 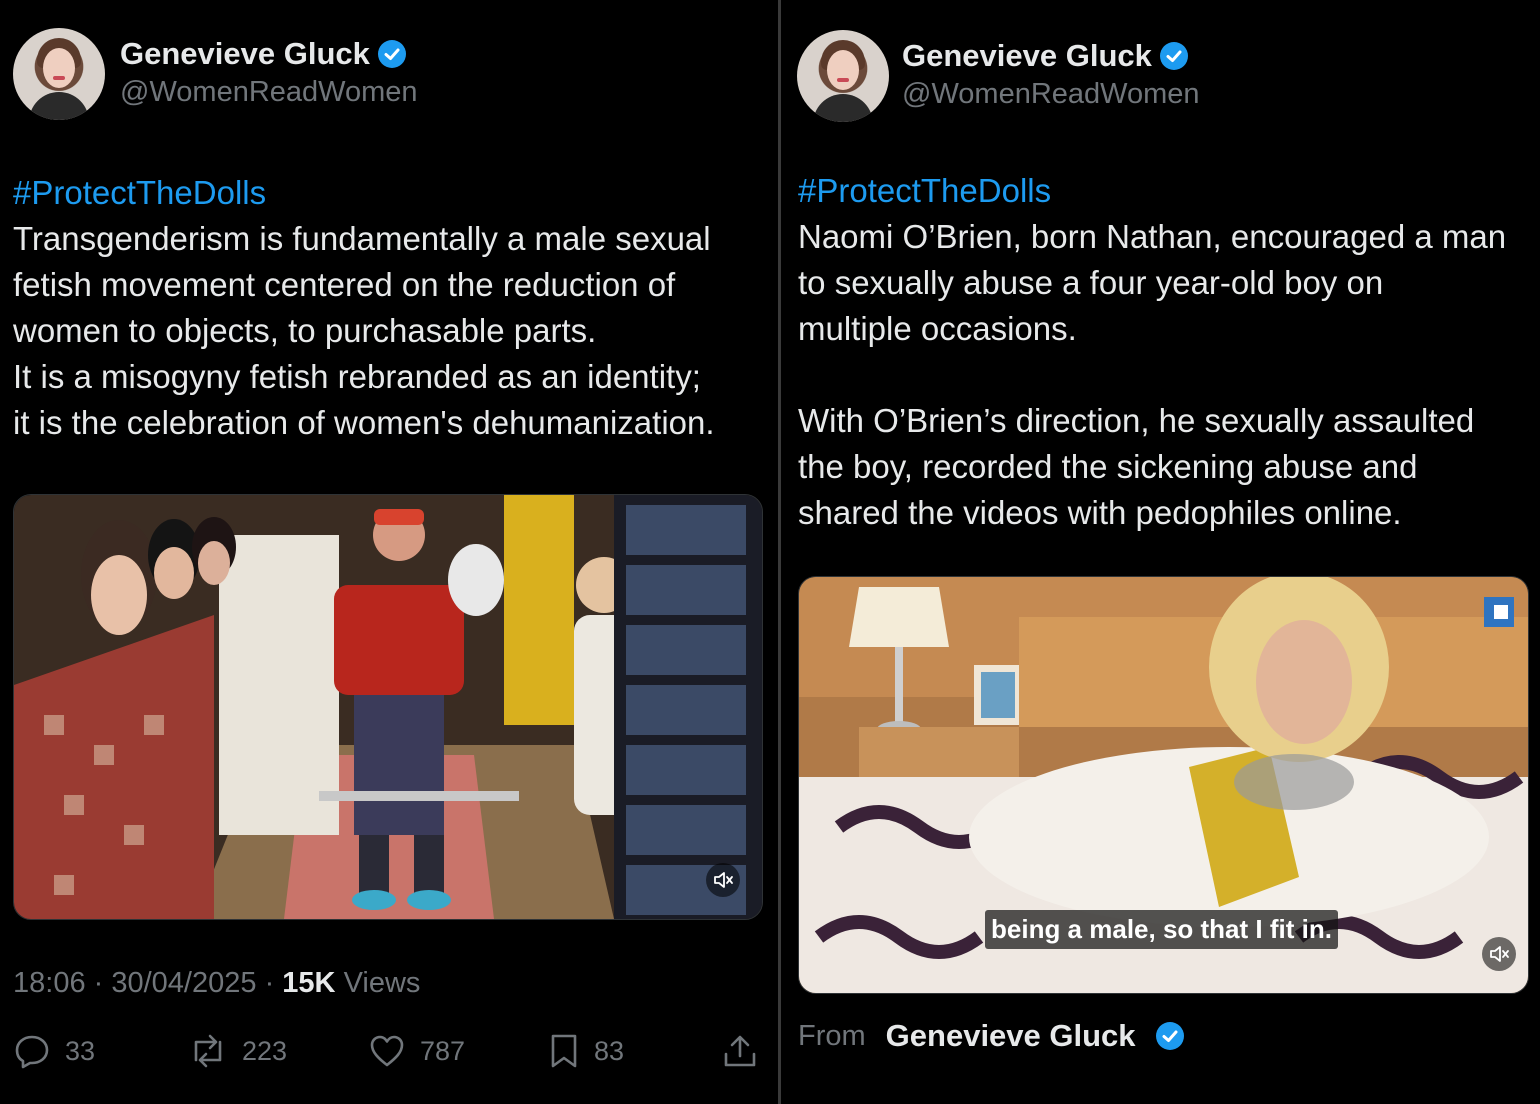 I want to click on video-source-row: From Genevieve Gluck, so click(x=991, y=1036).